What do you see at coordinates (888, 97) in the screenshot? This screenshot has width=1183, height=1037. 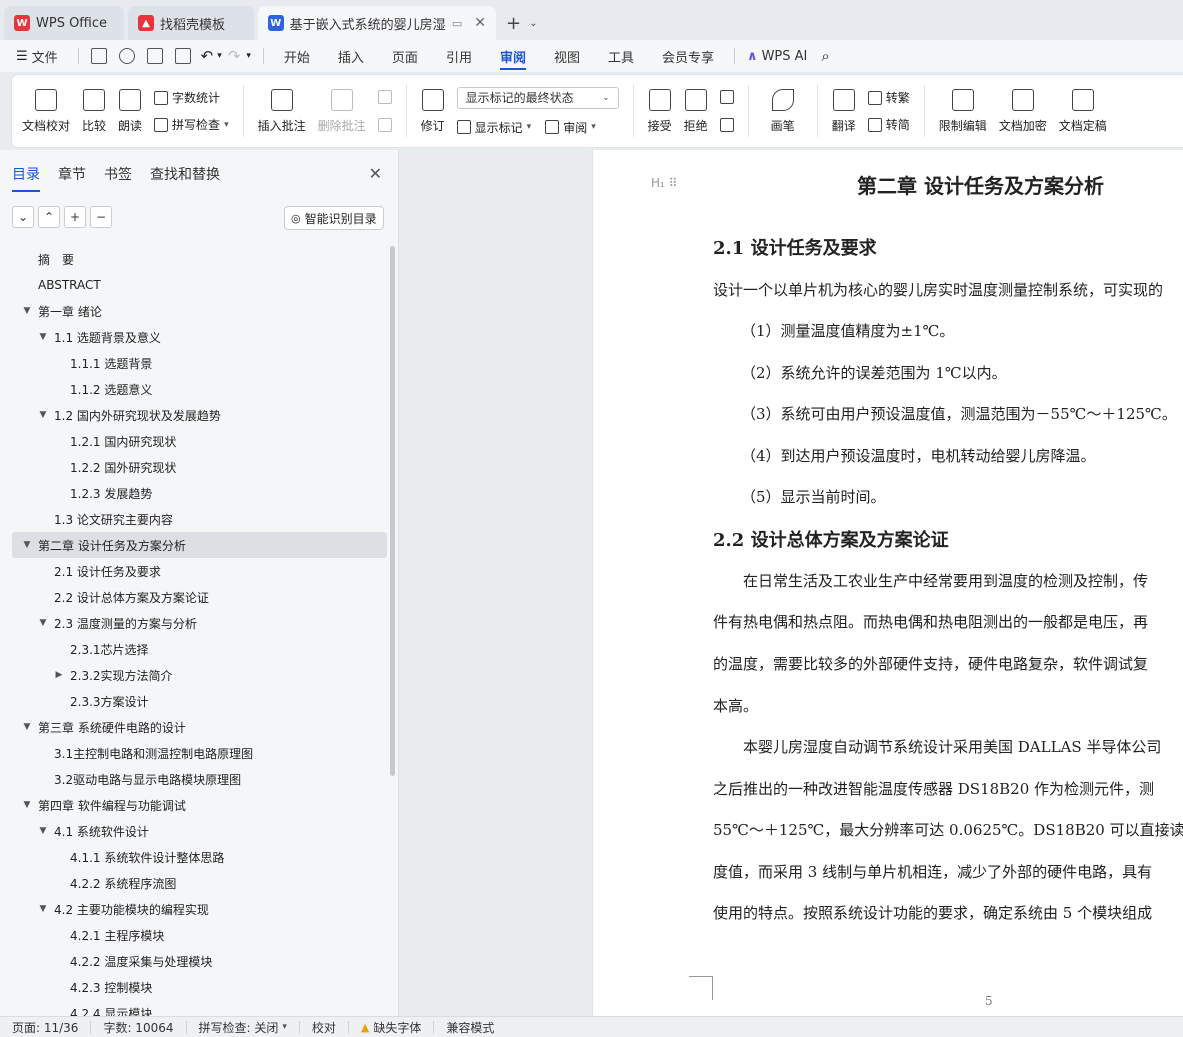 I see `to-traditional-button: 转繁` at bounding box center [888, 97].